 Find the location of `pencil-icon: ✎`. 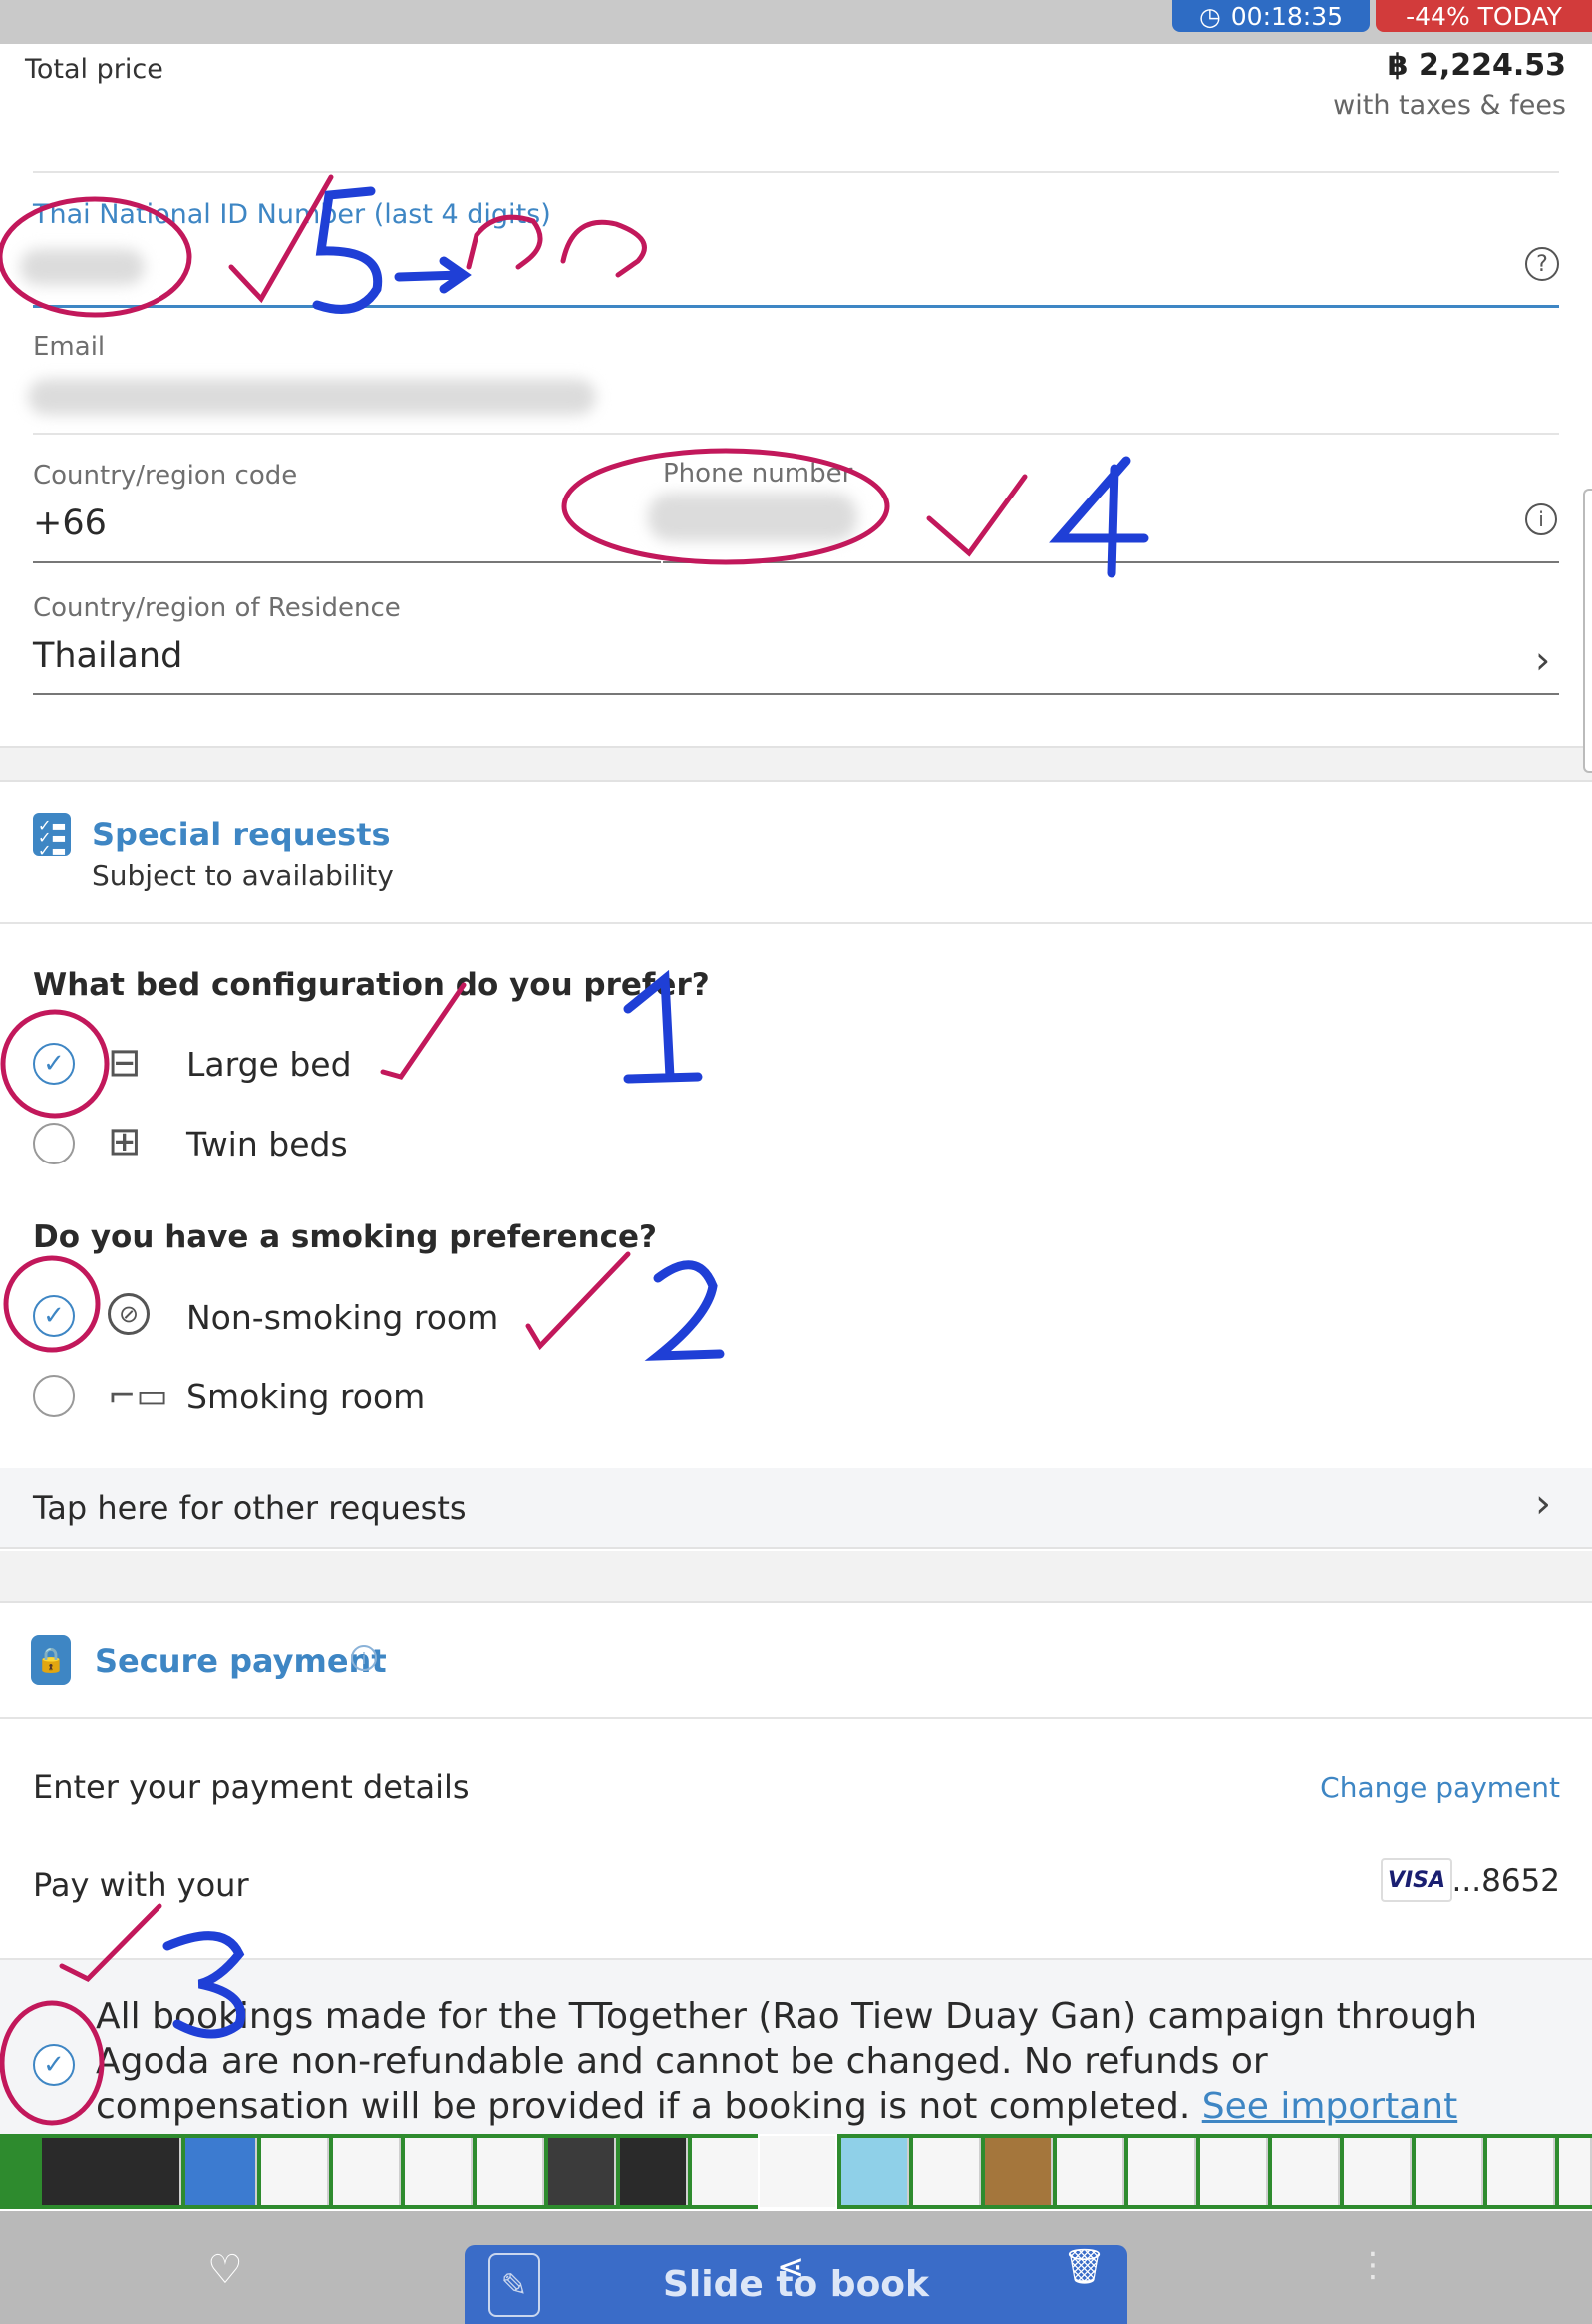

pencil-icon: ✎ is located at coordinates (514, 2285).